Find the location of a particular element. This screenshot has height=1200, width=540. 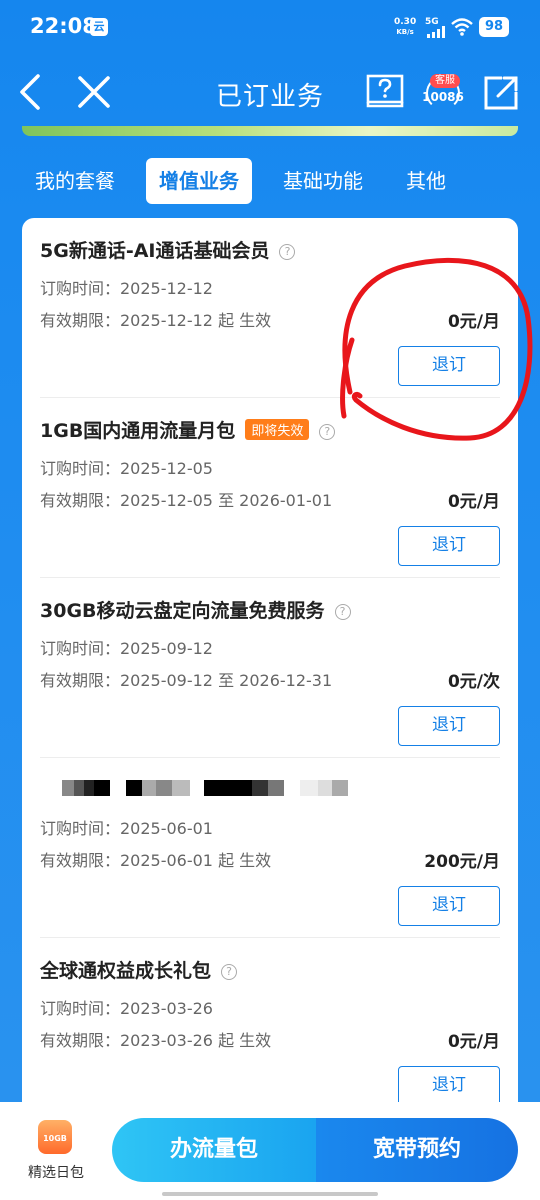

back-icon is located at coordinates (32, 92).